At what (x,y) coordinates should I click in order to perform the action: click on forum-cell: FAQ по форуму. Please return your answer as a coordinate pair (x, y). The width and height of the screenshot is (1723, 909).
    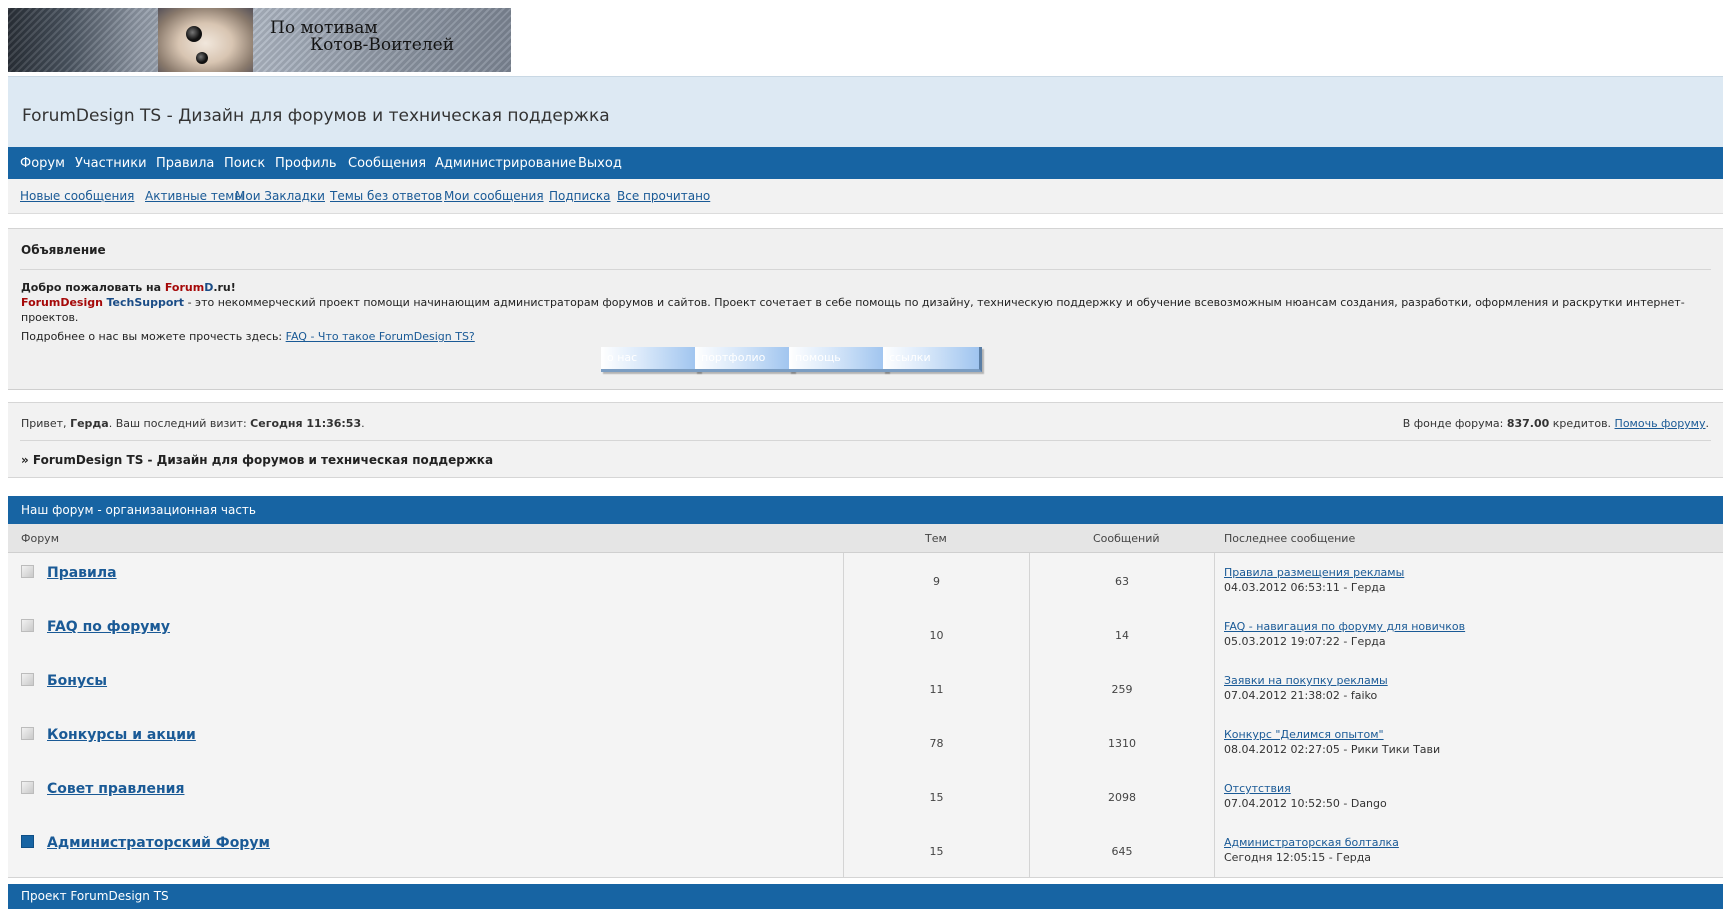
    Looking at the image, I should click on (426, 634).